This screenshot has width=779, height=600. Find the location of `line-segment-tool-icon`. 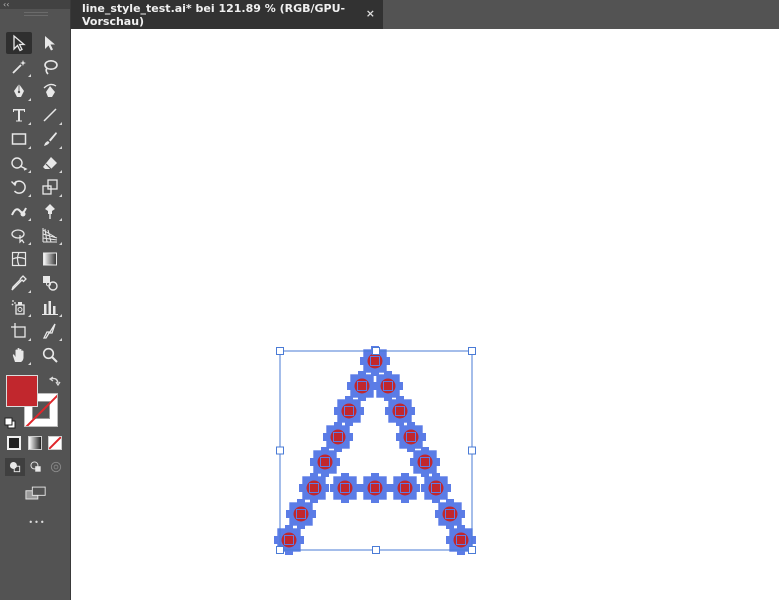

line-segment-tool-icon is located at coordinates (50, 115).